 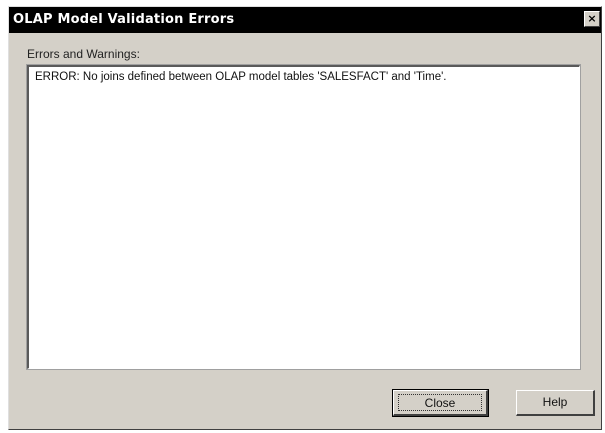 What do you see at coordinates (555, 403) in the screenshot?
I see `help-button: Help` at bounding box center [555, 403].